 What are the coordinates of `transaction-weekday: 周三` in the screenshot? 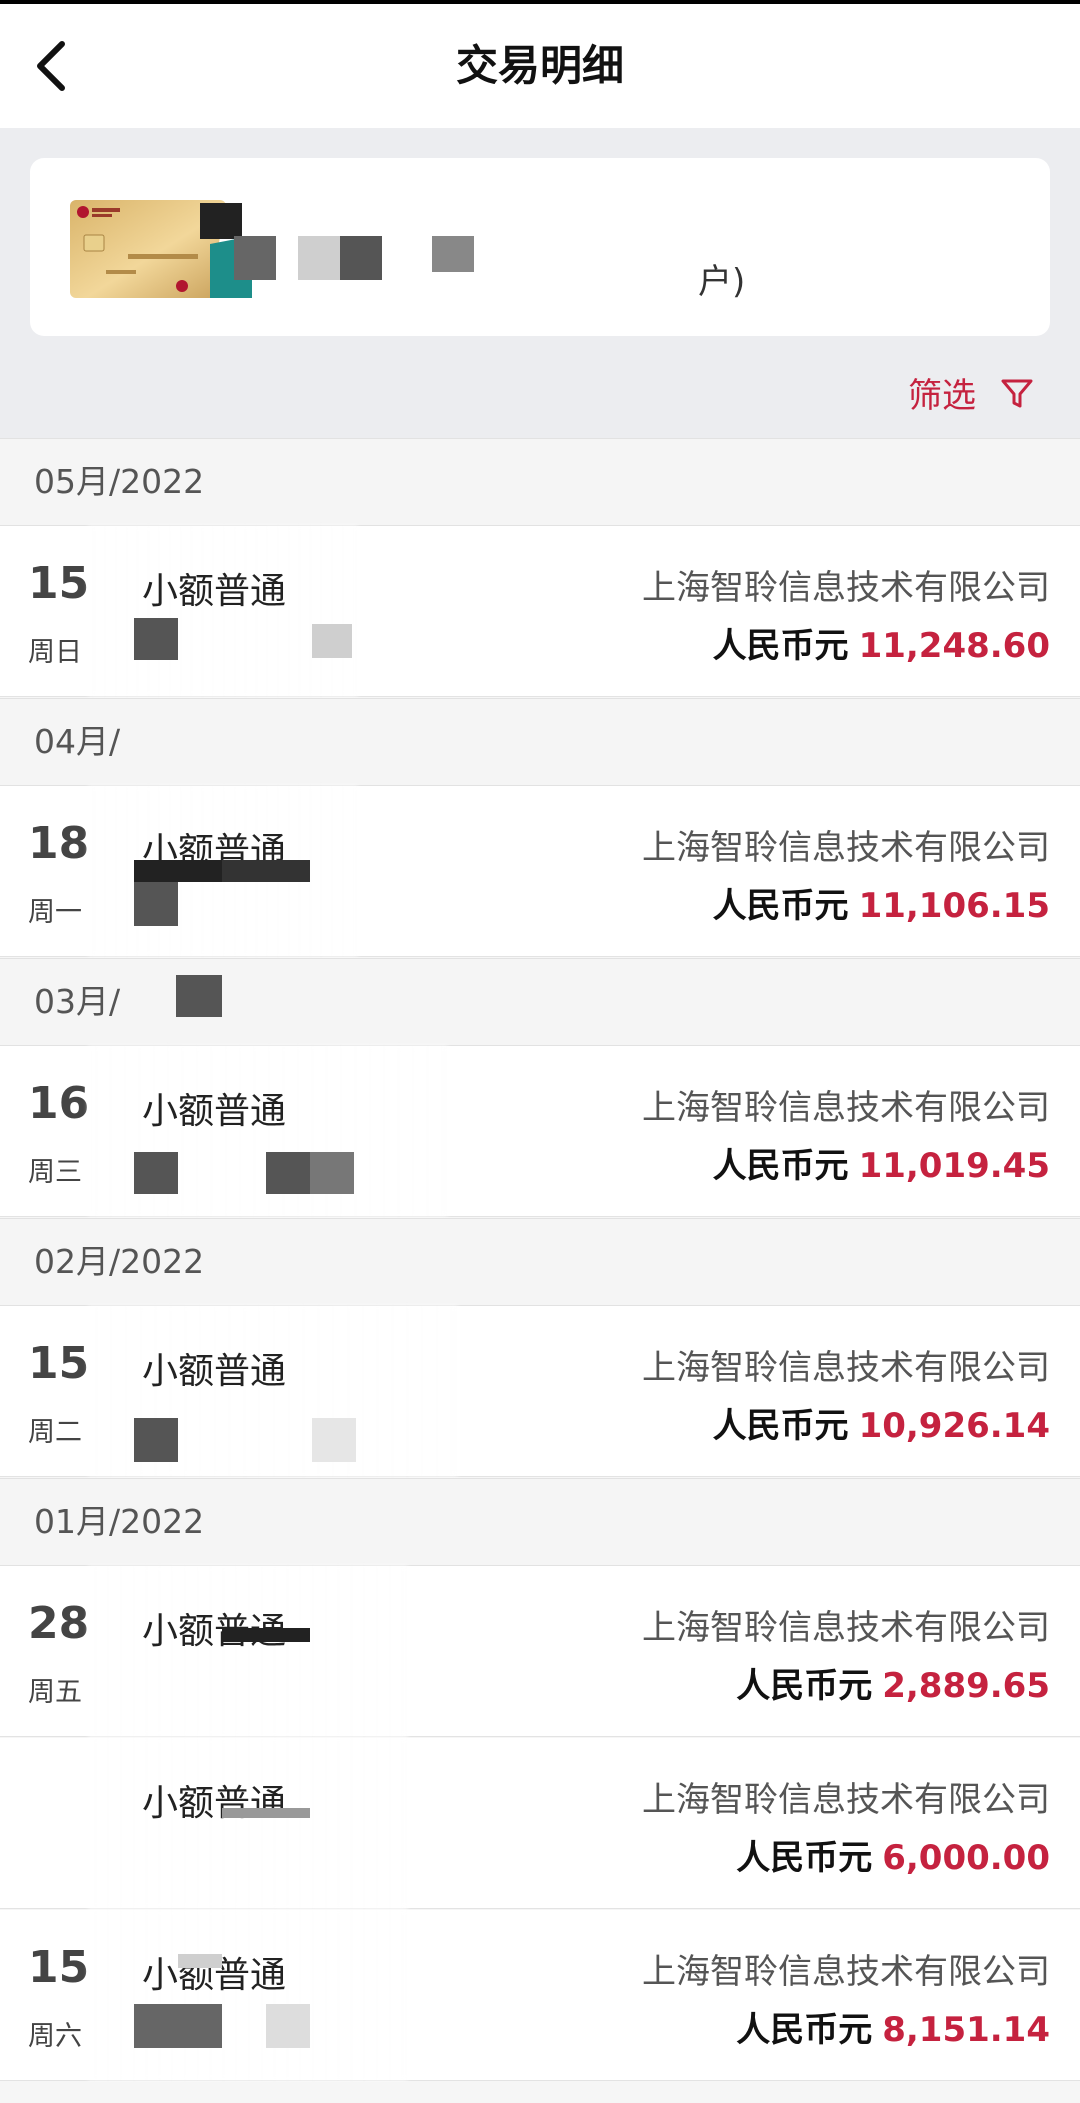 It's located at (55, 1172).